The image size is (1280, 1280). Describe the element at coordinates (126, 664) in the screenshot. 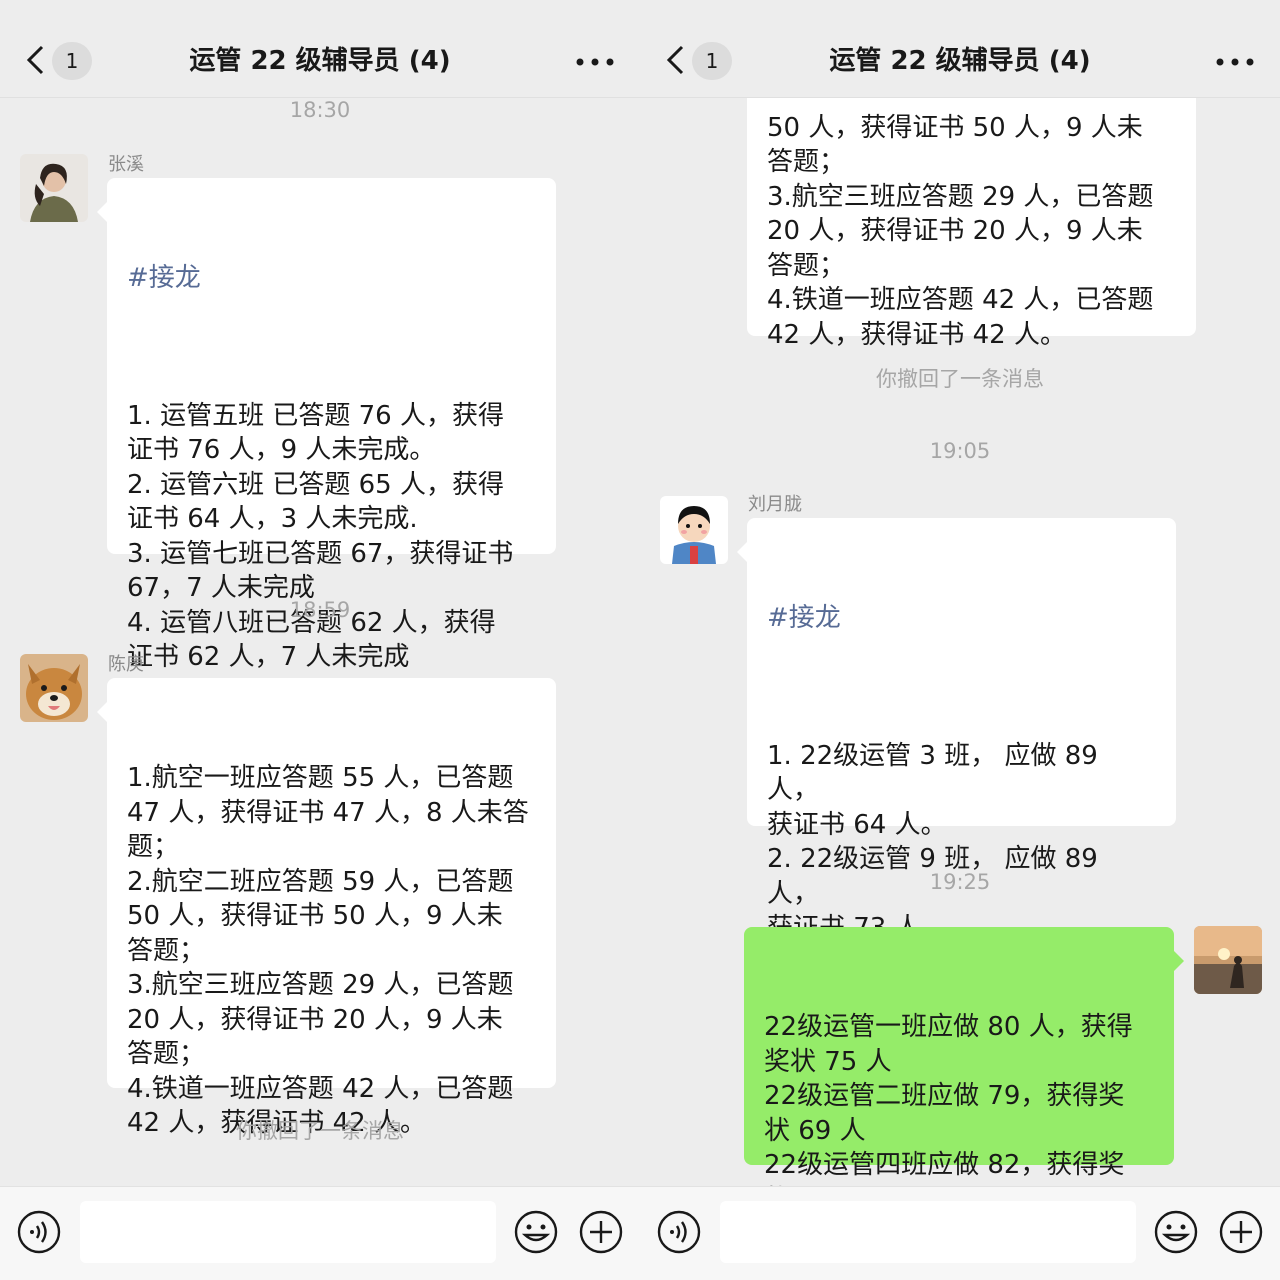

I see `sender-name: 陈庚` at that location.